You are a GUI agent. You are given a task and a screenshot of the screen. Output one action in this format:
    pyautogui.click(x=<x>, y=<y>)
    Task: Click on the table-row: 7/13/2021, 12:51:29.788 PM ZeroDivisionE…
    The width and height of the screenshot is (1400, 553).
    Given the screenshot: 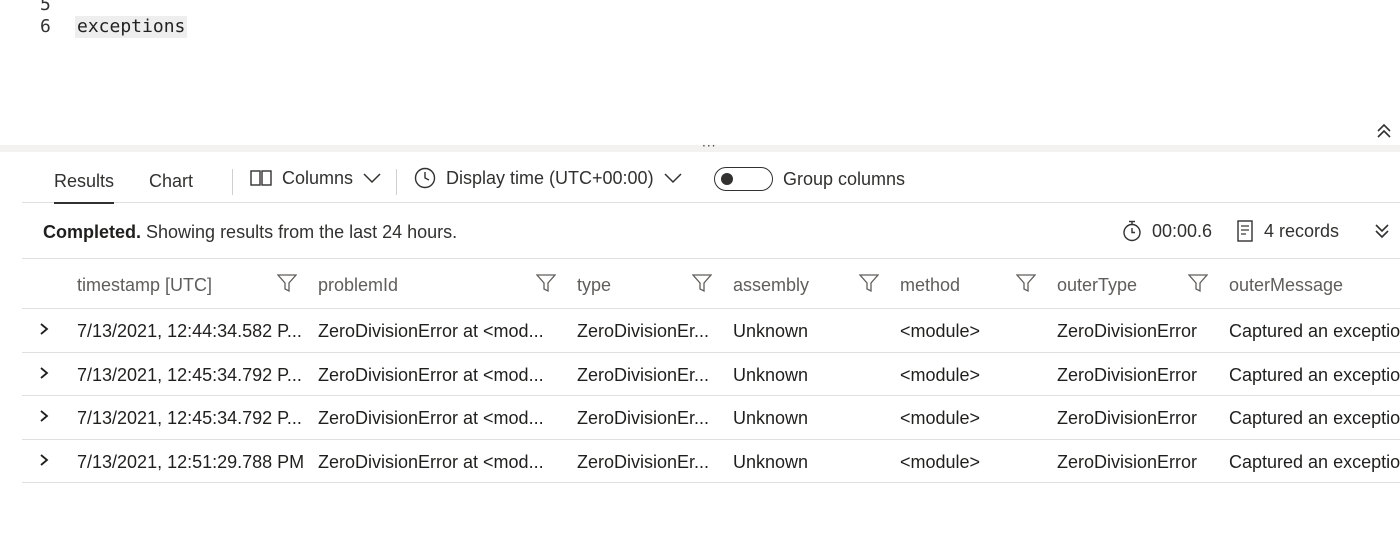 What is the action you would take?
    pyautogui.click(x=711, y=461)
    